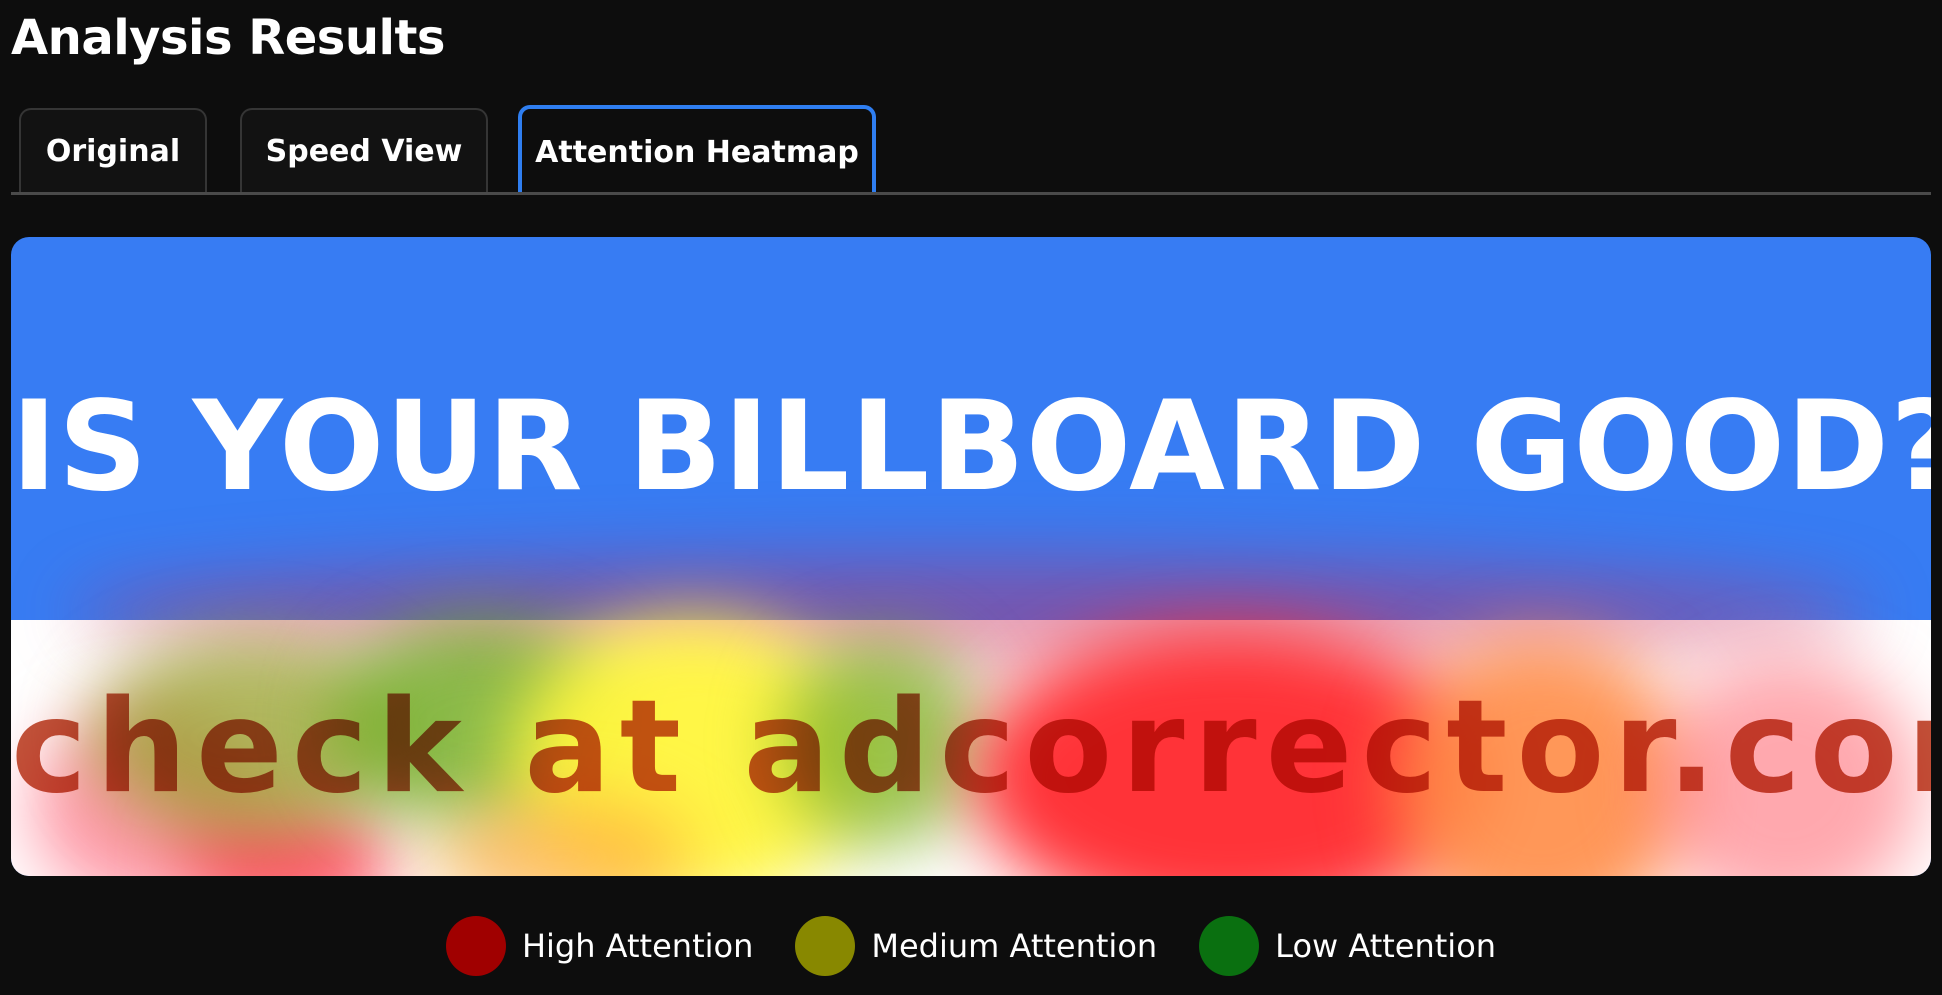 The height and width of the screenshot is (995, 1942). What do you see at coordinates (1229, 946) in the screenshot?
I see `low-attention-swatch-icon` at bounding box center [1229, 946].